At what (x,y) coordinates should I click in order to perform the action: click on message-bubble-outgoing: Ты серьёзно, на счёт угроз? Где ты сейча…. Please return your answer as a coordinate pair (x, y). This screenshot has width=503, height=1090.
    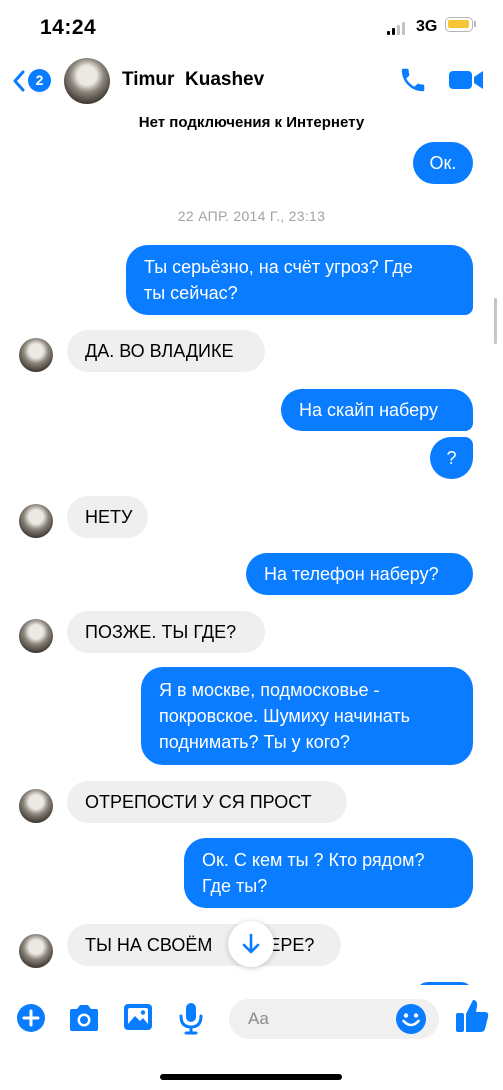
    Looking at the image, I should click on (299, 280).